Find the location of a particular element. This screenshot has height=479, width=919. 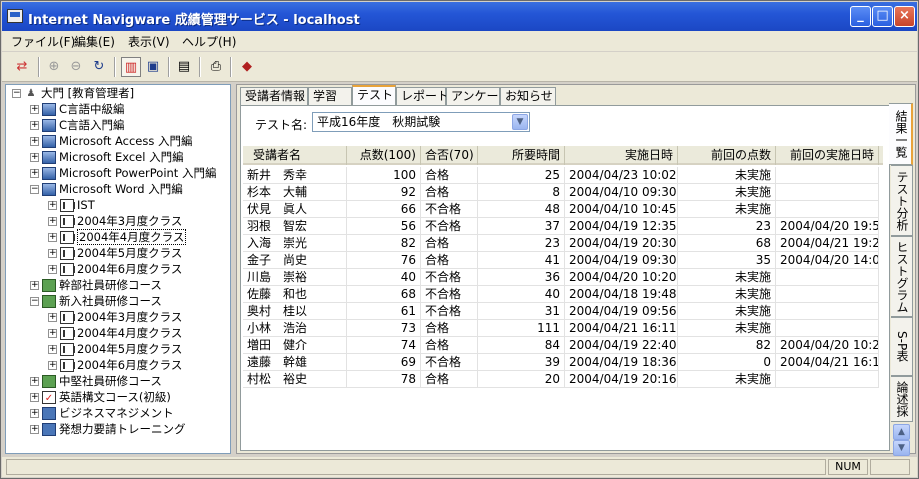

tree-item: + ビジネスマネジメント is located at coordinates (102, 413).